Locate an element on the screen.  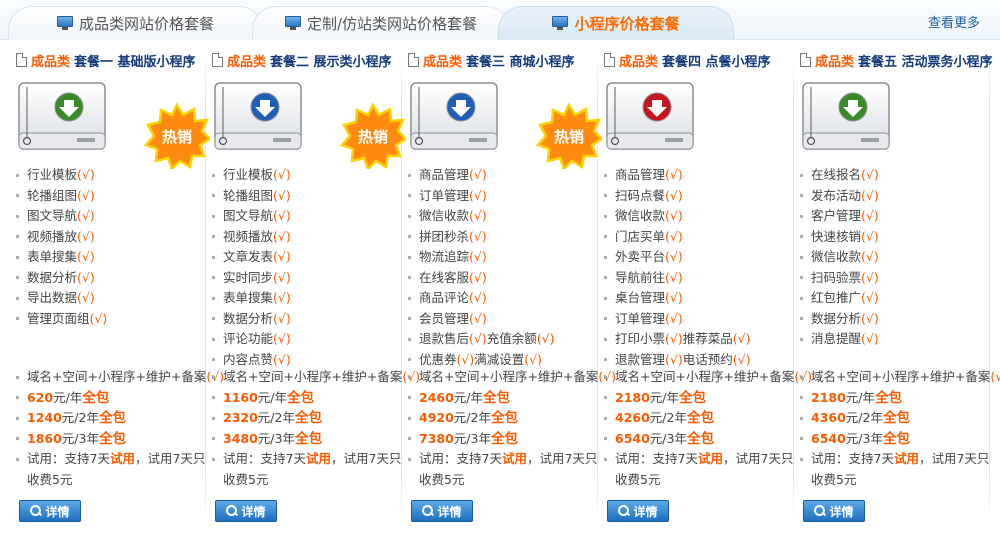
feature-label: 门店买单 is located at coordinates (640, 236).